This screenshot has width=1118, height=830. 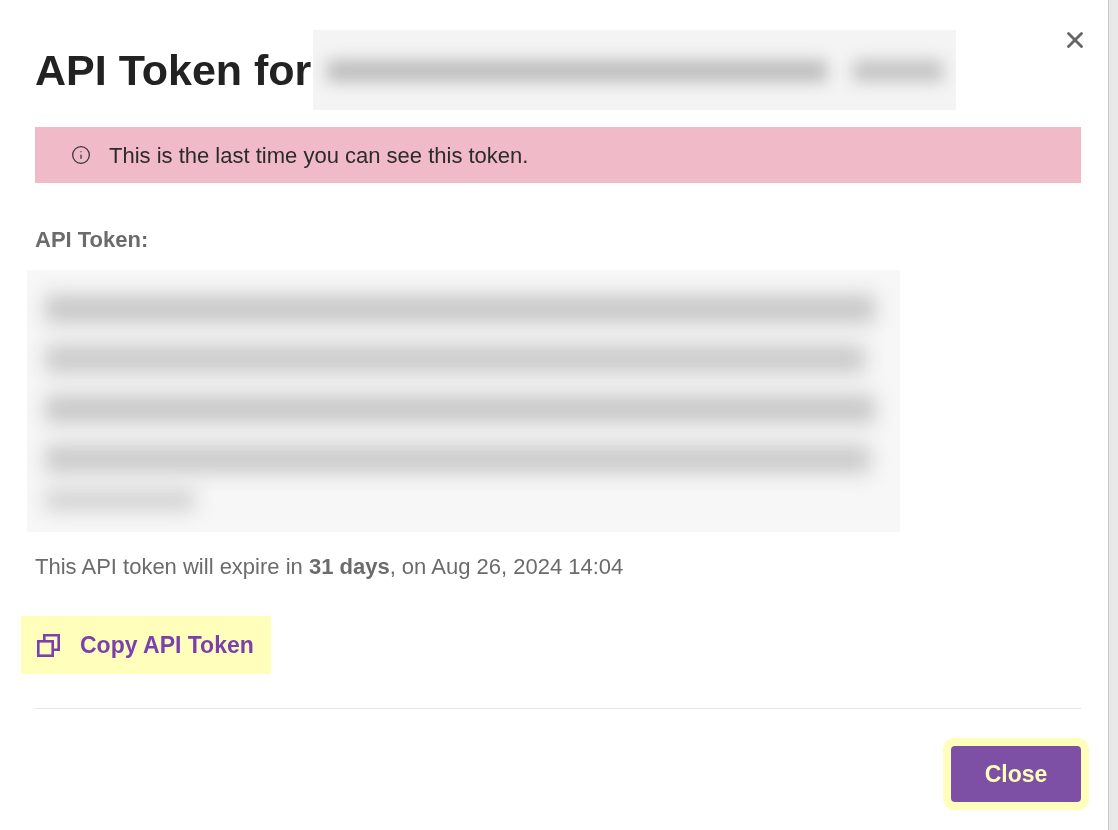 I want to click on dialog-title: API Token for, so click(x=173, y=70).